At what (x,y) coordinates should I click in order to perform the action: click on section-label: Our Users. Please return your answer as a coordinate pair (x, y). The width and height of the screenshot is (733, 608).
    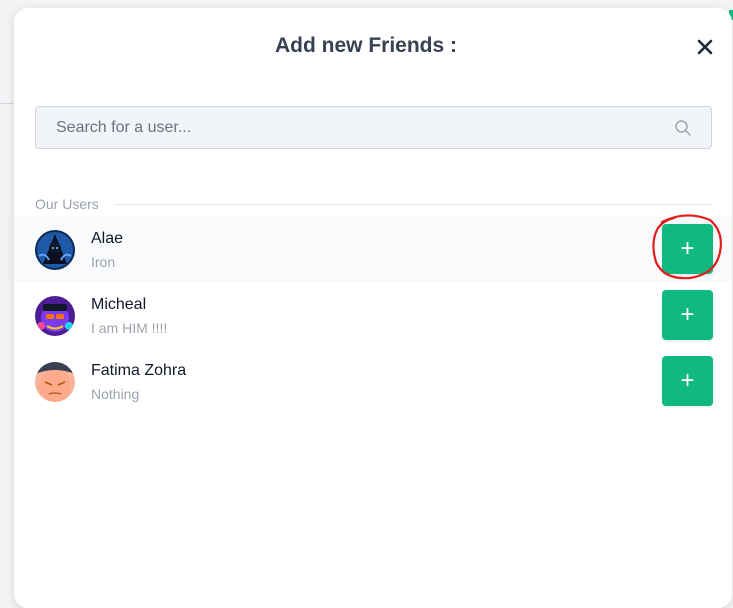
    Looking at the image, I should click on (70, 204).